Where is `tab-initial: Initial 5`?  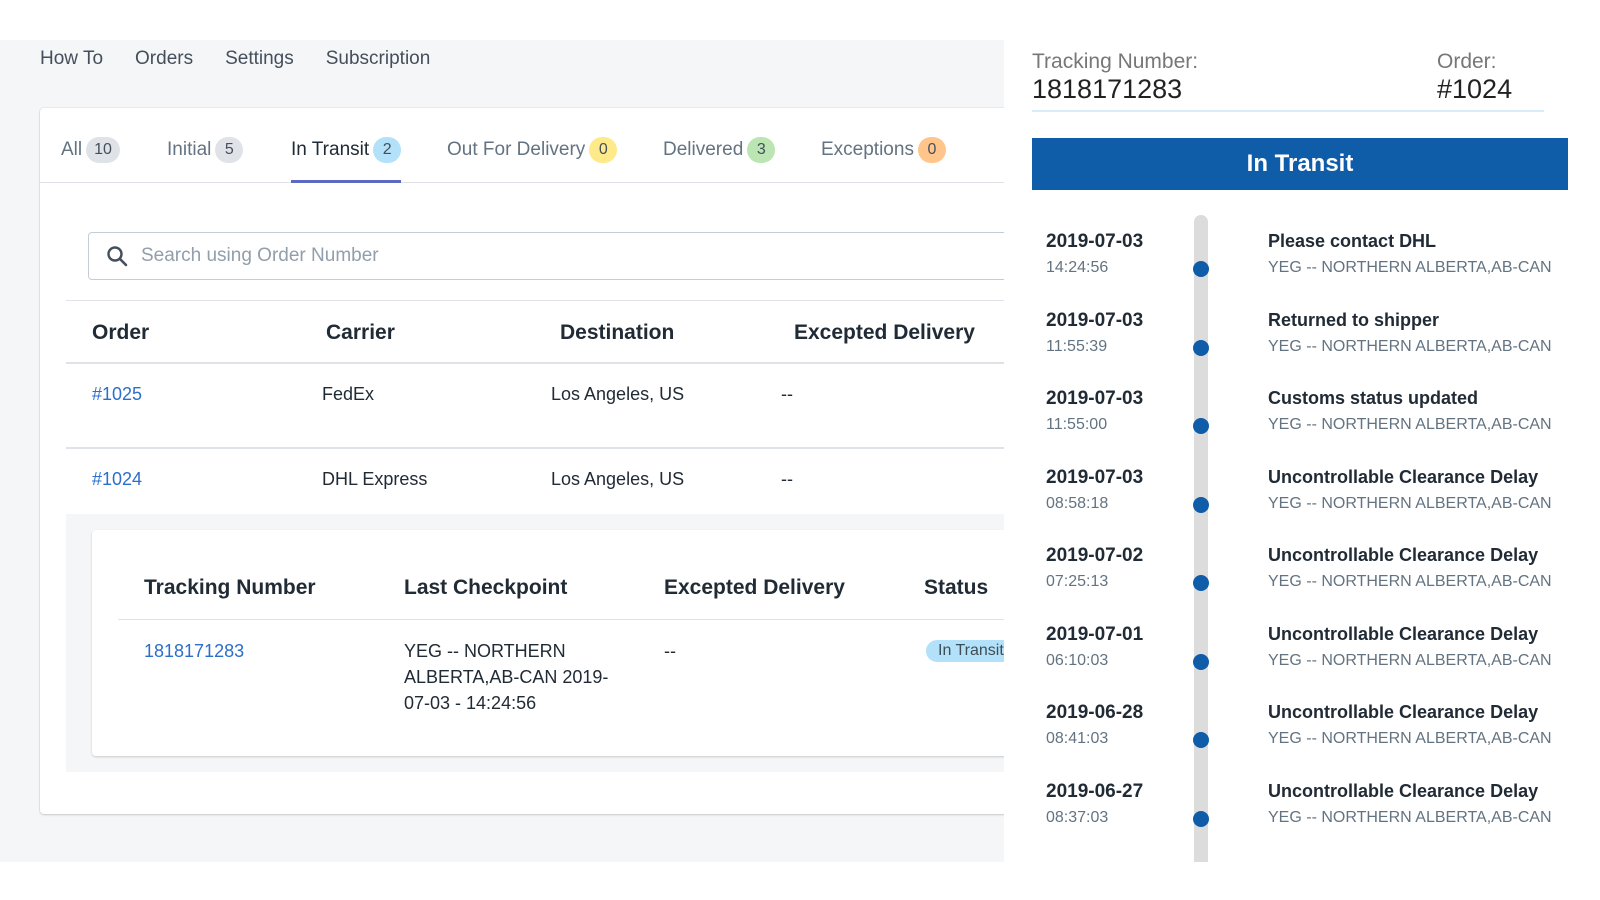 tab-initial: Initial 5 is located at coordinates (205, 150).